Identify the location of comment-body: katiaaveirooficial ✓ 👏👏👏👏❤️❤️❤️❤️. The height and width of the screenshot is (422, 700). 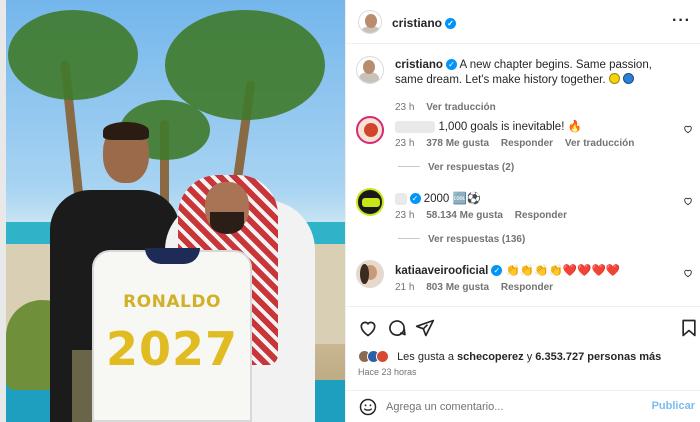
(537, 271).